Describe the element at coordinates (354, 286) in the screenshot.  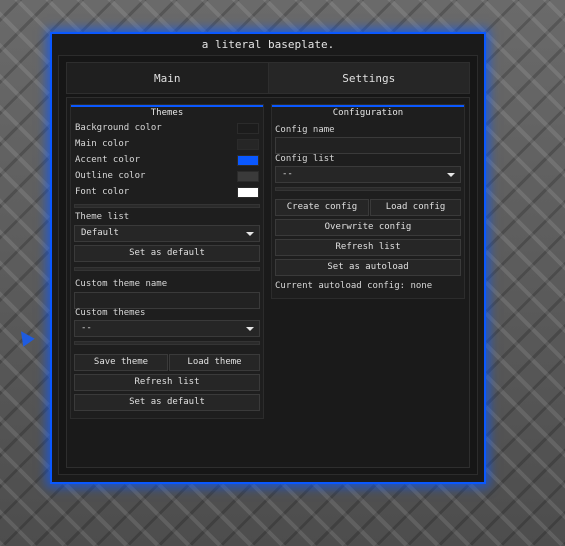
I see `current-autoload-status: Current autoload config: none` at that location.